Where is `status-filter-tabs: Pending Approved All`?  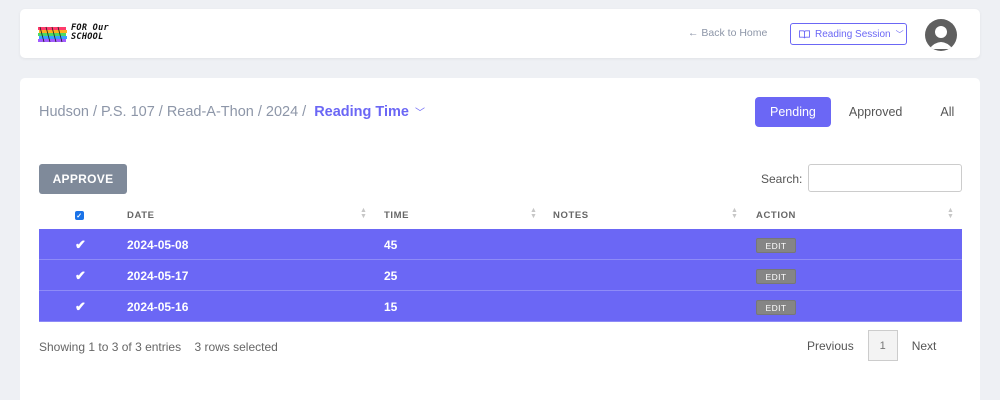 status-filter-tabs: Pending Approved All is located at coordinates (862, 112).